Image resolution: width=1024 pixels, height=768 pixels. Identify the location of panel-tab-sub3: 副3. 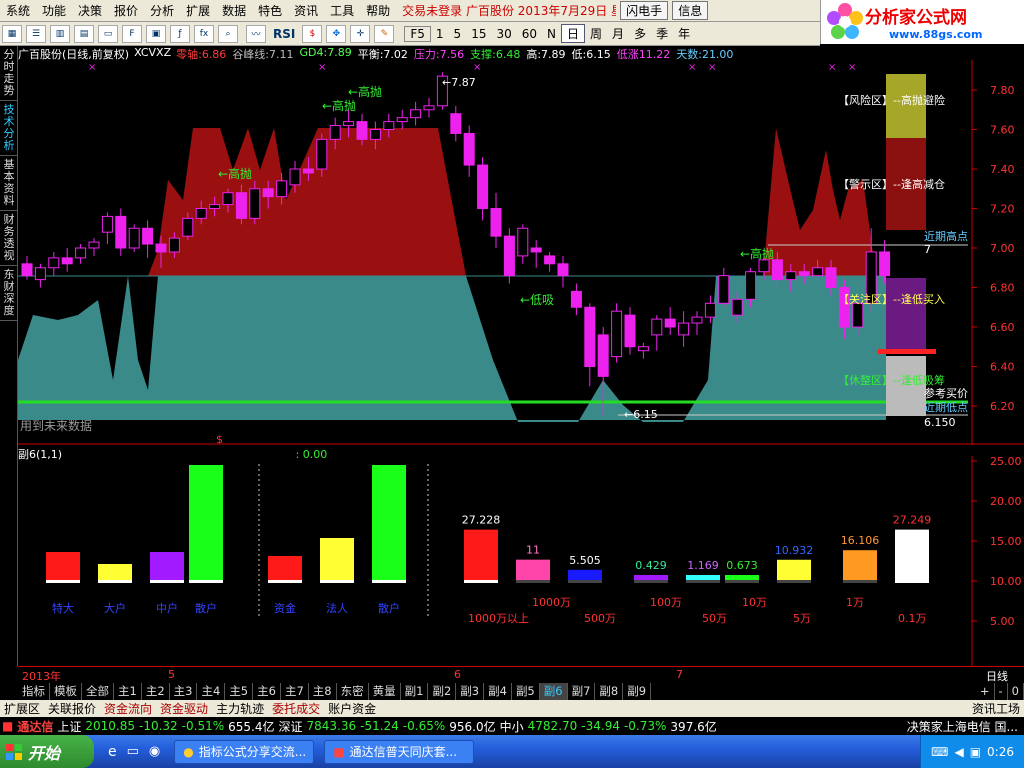
(470, 691).